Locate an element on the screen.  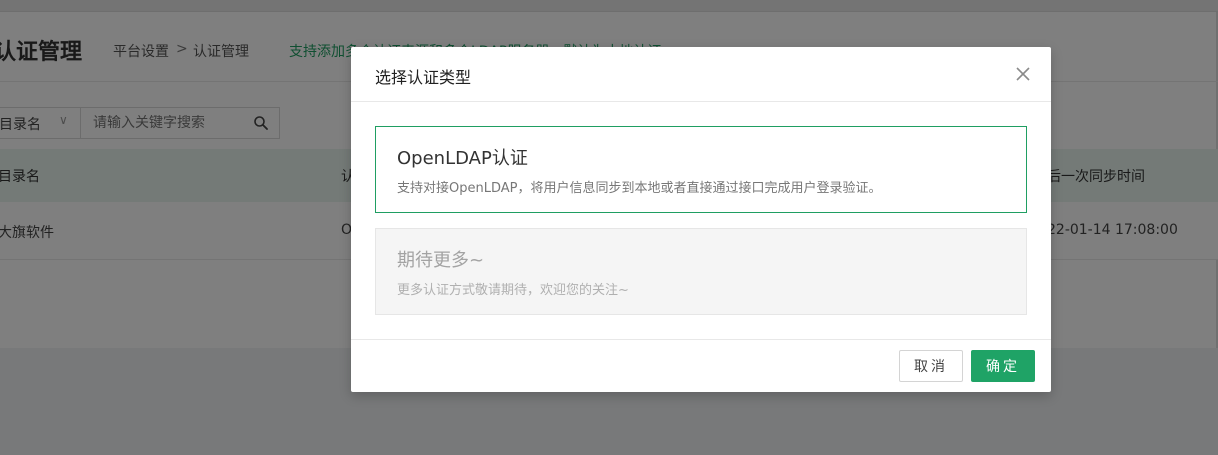
dialog-title: 选择认证类型 is located at coordinates (423, 77).